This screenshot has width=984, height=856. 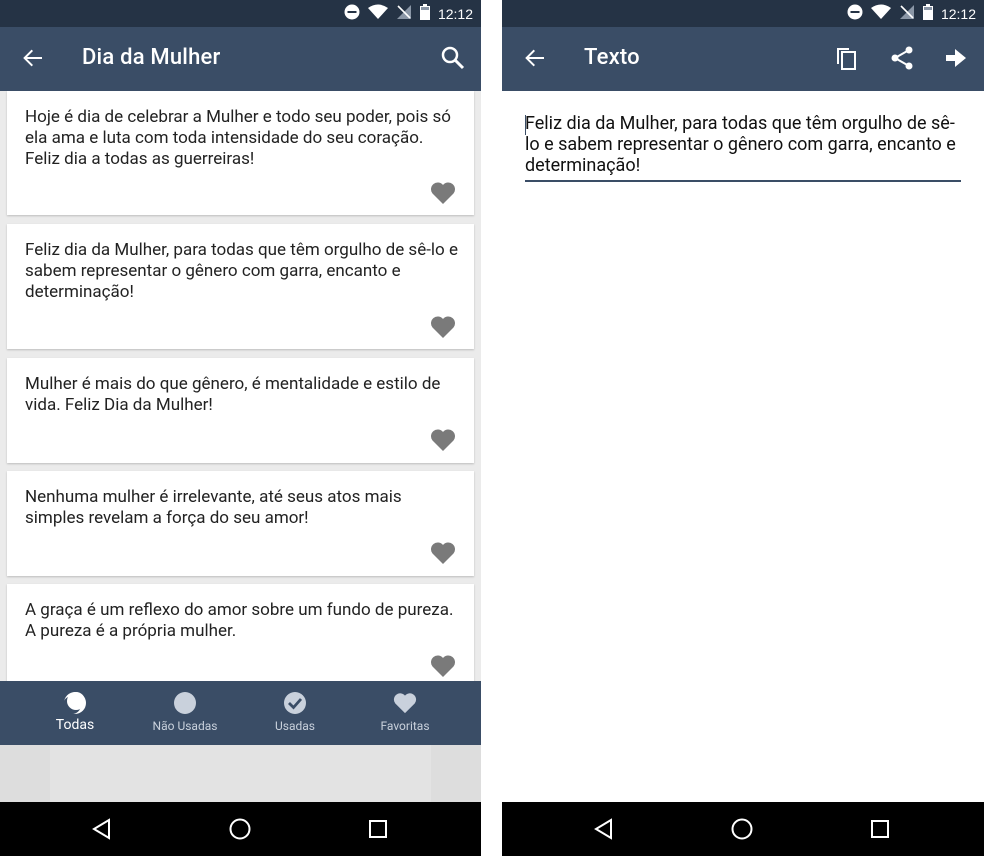 What do you see at coordinates (185, 703) in the screenshot?
I see `circle-icon` at bounding box center [185, 703].